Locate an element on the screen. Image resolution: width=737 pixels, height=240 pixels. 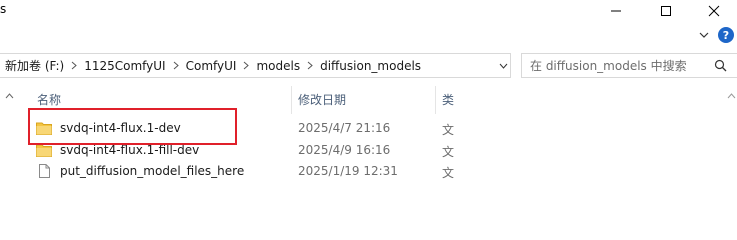
file-icon is located at coordinates (44, 171).